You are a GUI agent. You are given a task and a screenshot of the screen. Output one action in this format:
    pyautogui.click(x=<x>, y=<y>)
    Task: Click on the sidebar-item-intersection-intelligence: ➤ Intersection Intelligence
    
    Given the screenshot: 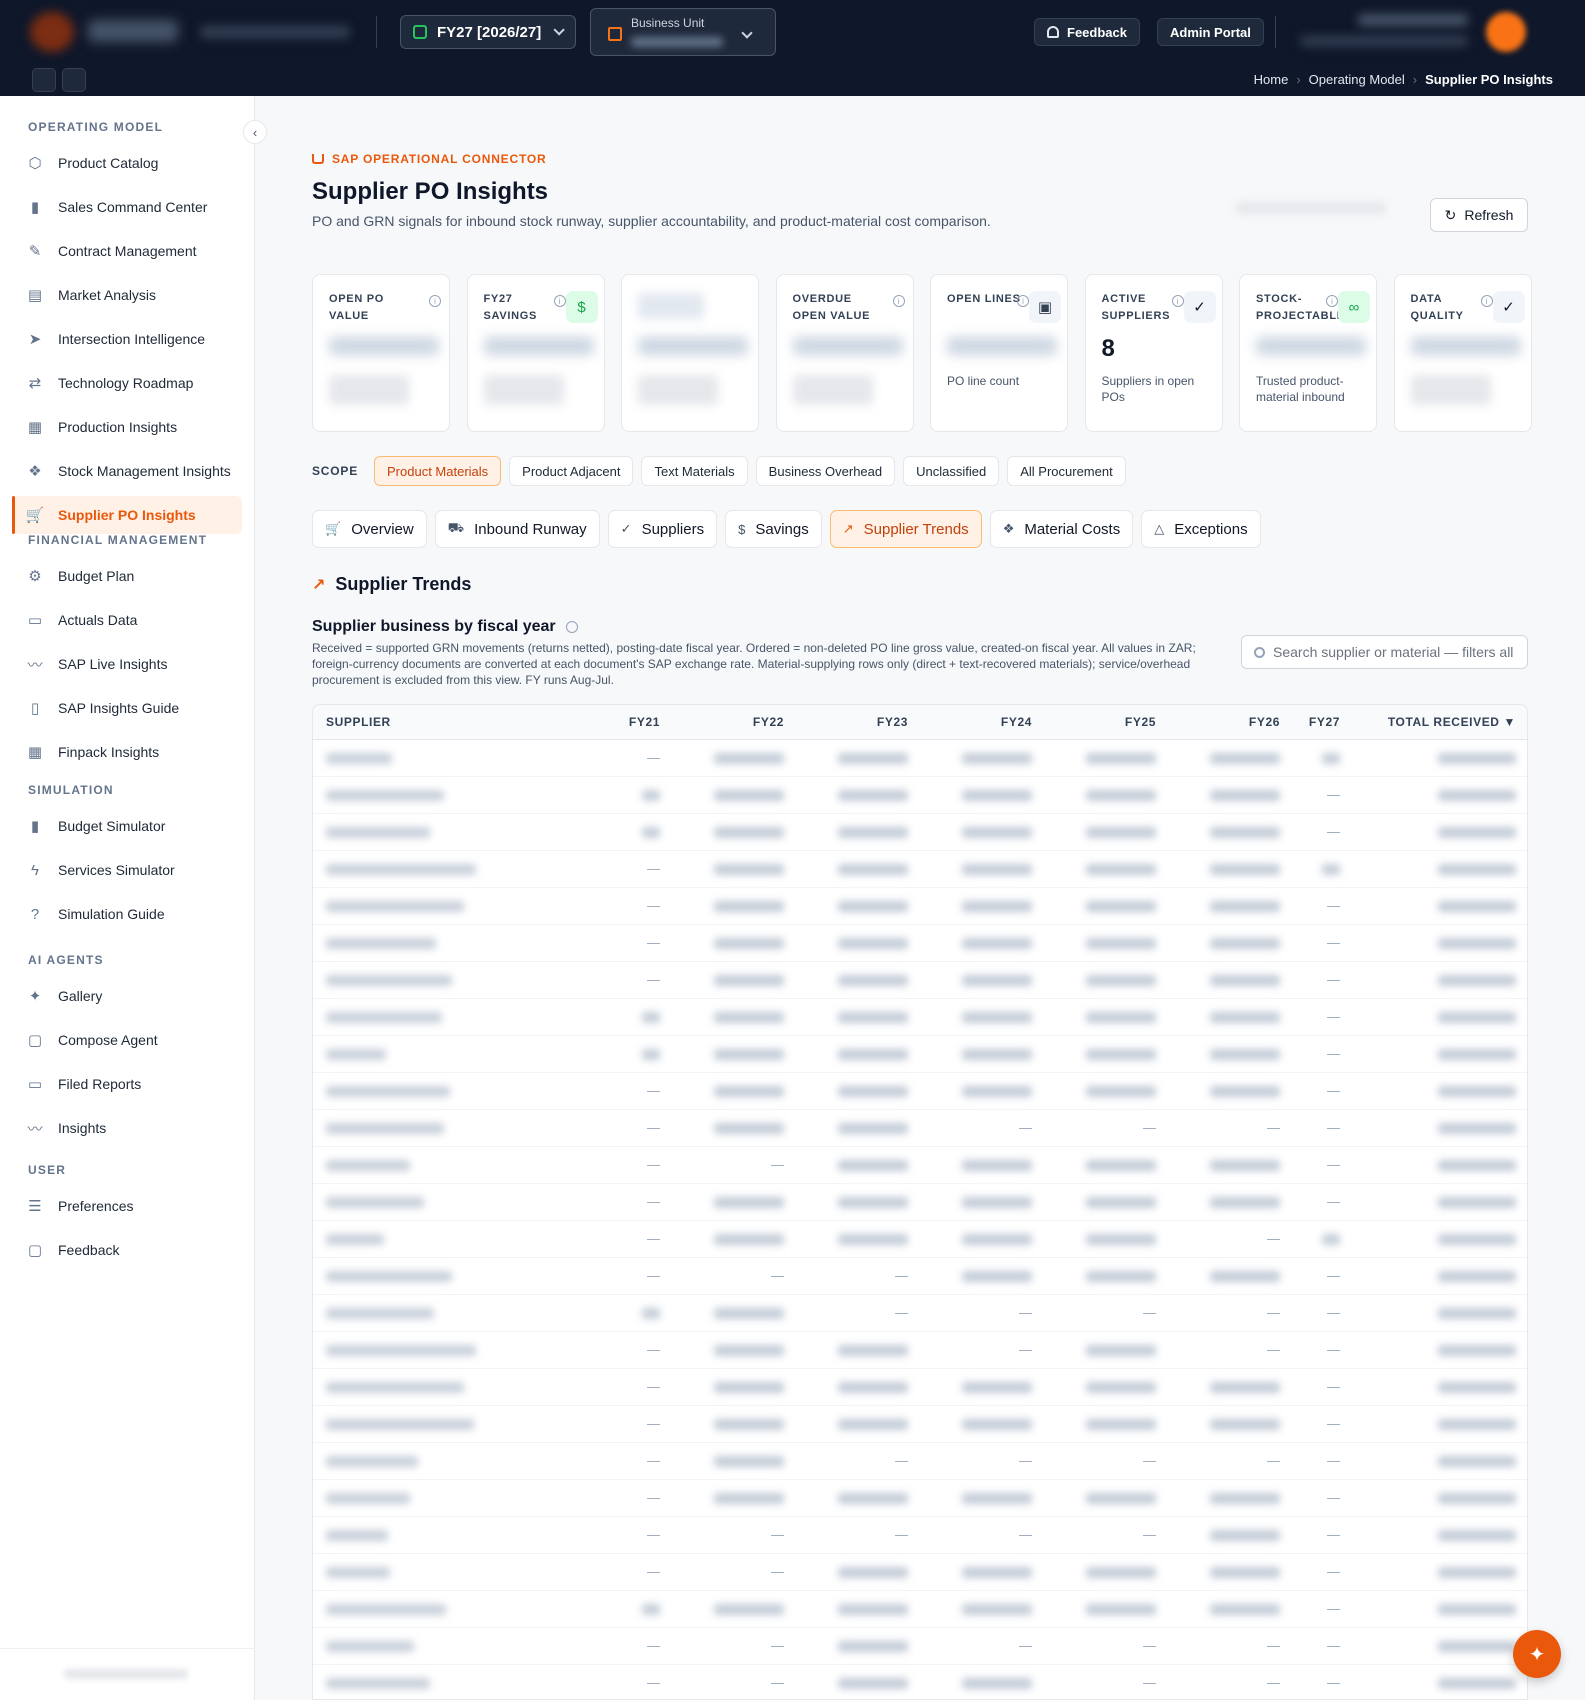 What is the action you would take?
    pyautogui.click(x=127, y=339)
    